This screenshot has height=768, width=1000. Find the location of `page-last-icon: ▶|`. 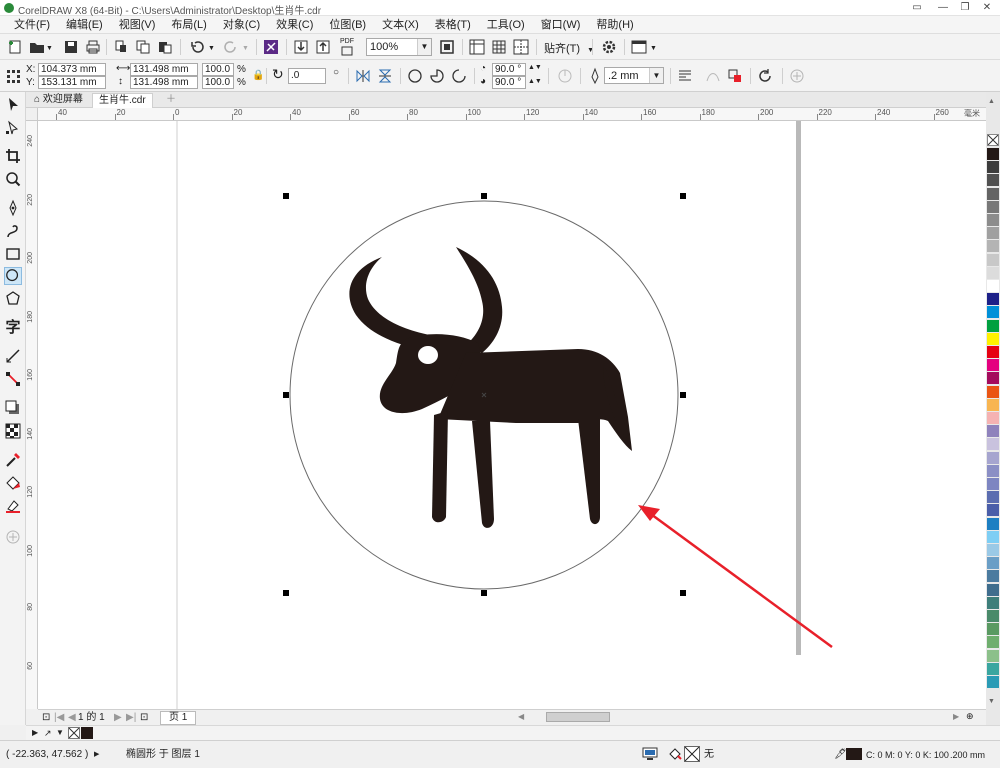

page-last-icon: ▶| is located at coordinates (131, 718).